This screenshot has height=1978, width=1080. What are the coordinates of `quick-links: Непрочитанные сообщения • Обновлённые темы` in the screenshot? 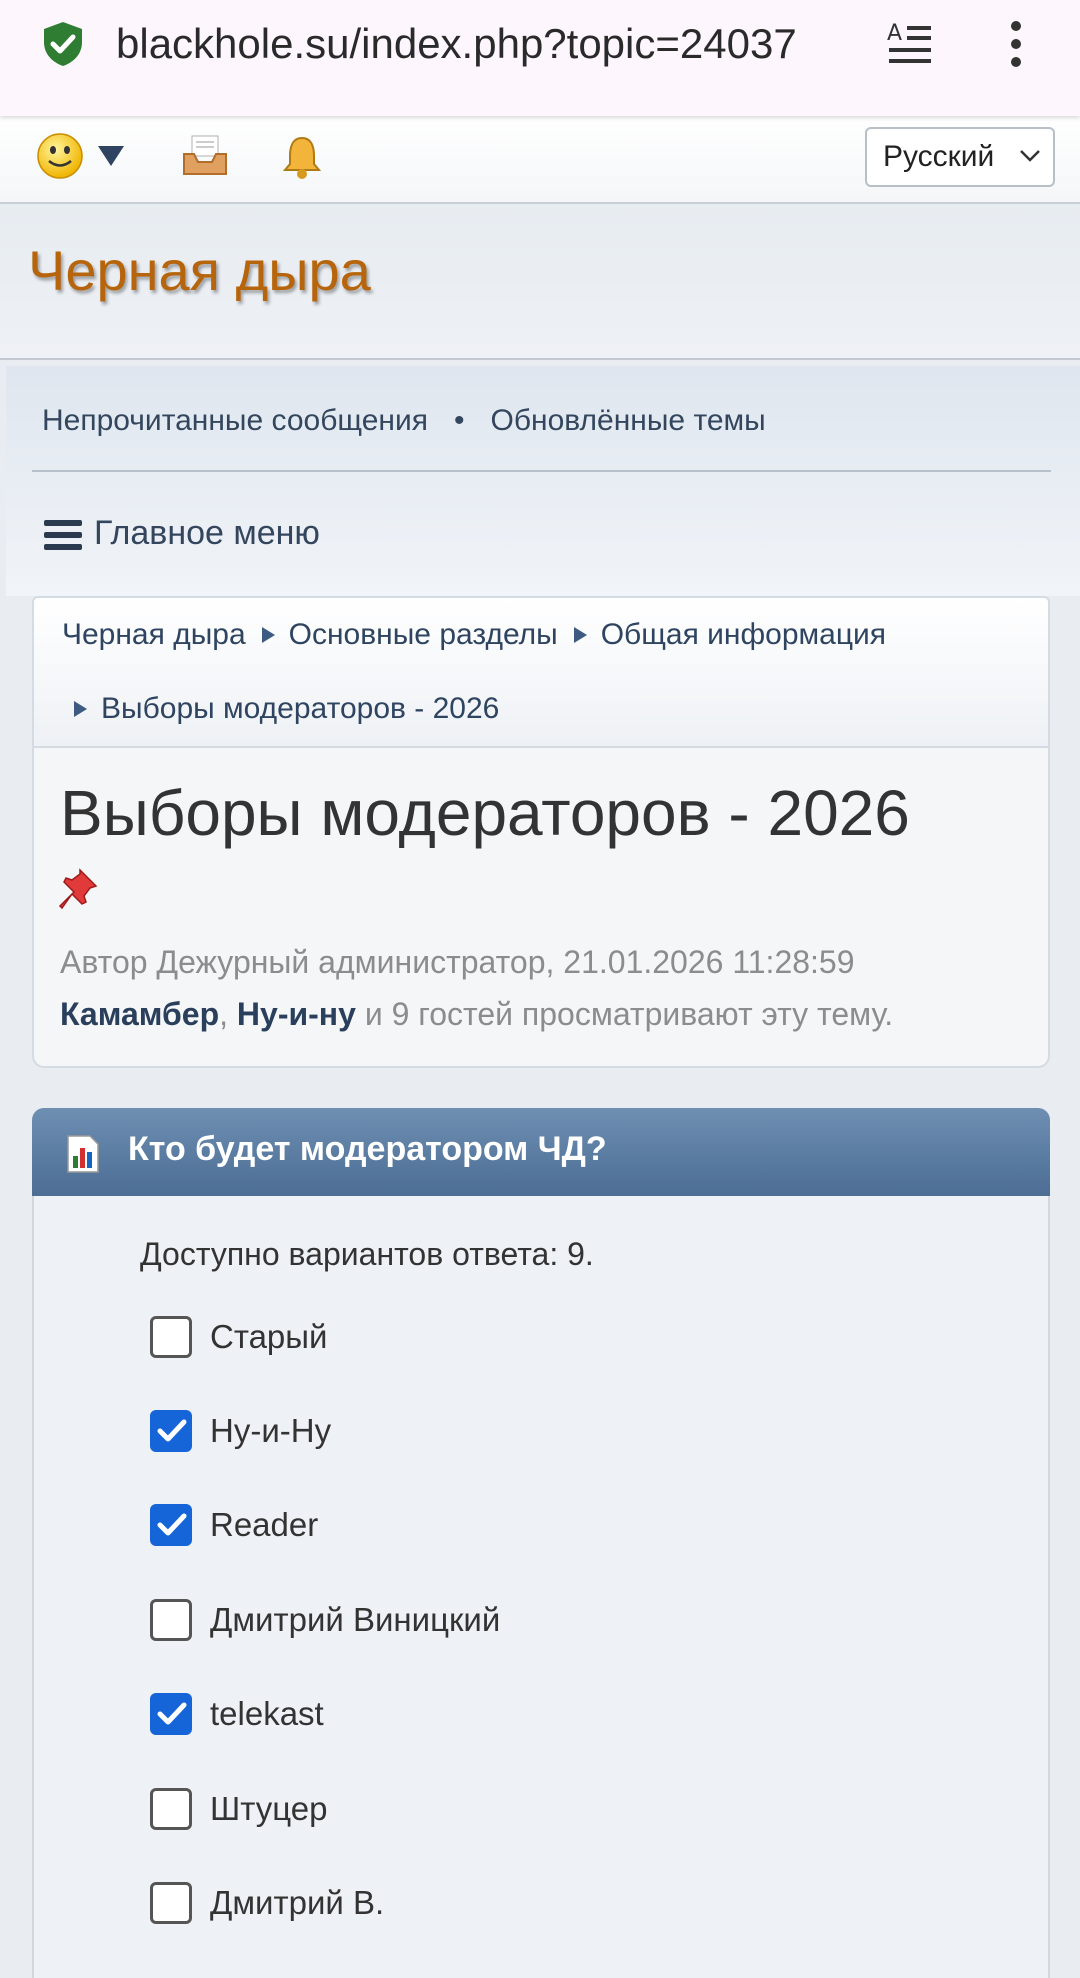 It's located at (404, 421).